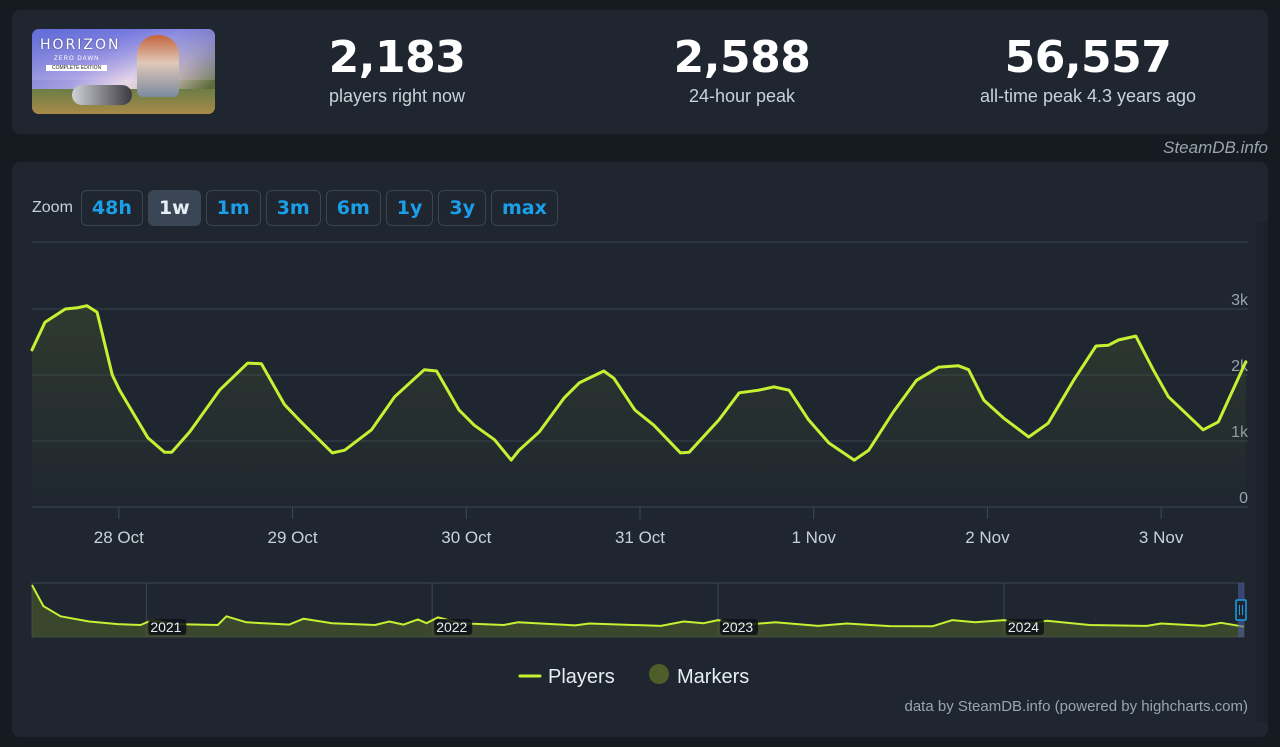 Image resolution: width=1280 pixels, height=747 pixels. Describe the element at coordinates (451, 627) in the screenshot. I see `navigator-year-label: 2022` at that location.